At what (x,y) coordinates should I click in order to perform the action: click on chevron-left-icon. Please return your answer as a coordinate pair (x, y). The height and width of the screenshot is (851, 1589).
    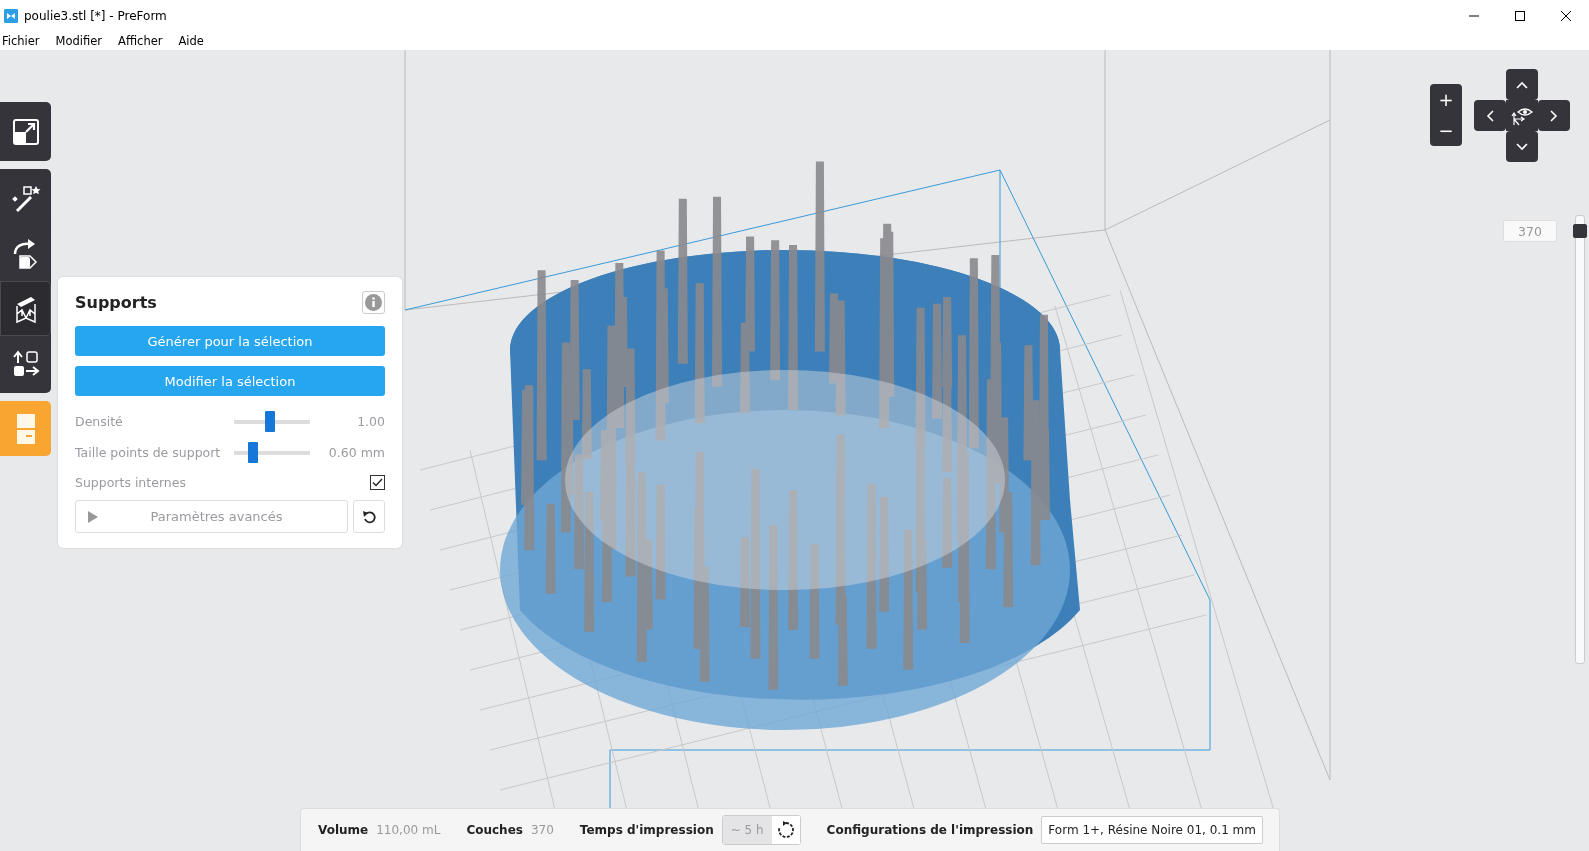
    Looking at the image, I should click on (1490, 115).